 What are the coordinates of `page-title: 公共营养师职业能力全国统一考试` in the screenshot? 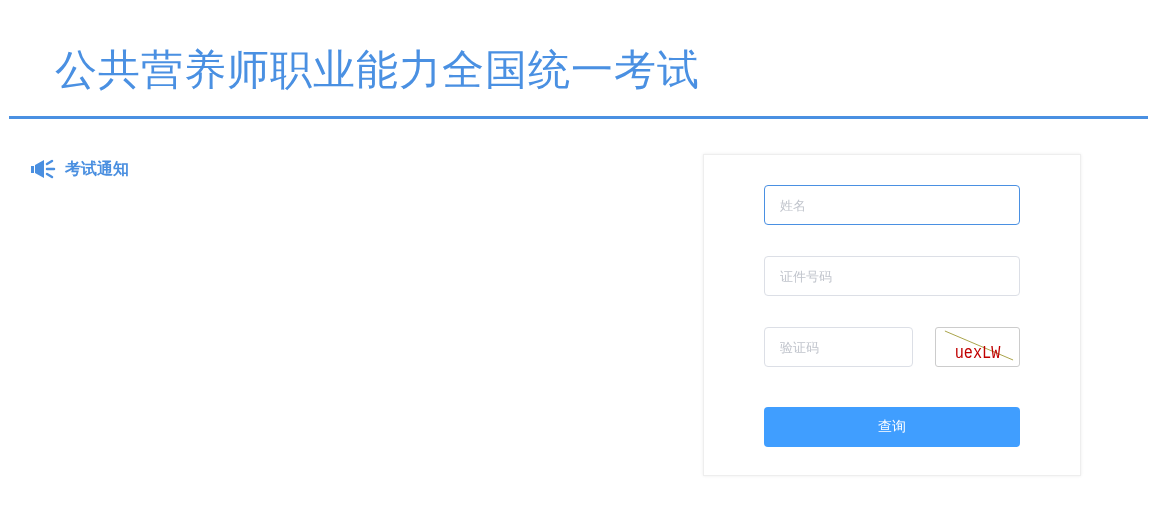 It's located at (377, 70).